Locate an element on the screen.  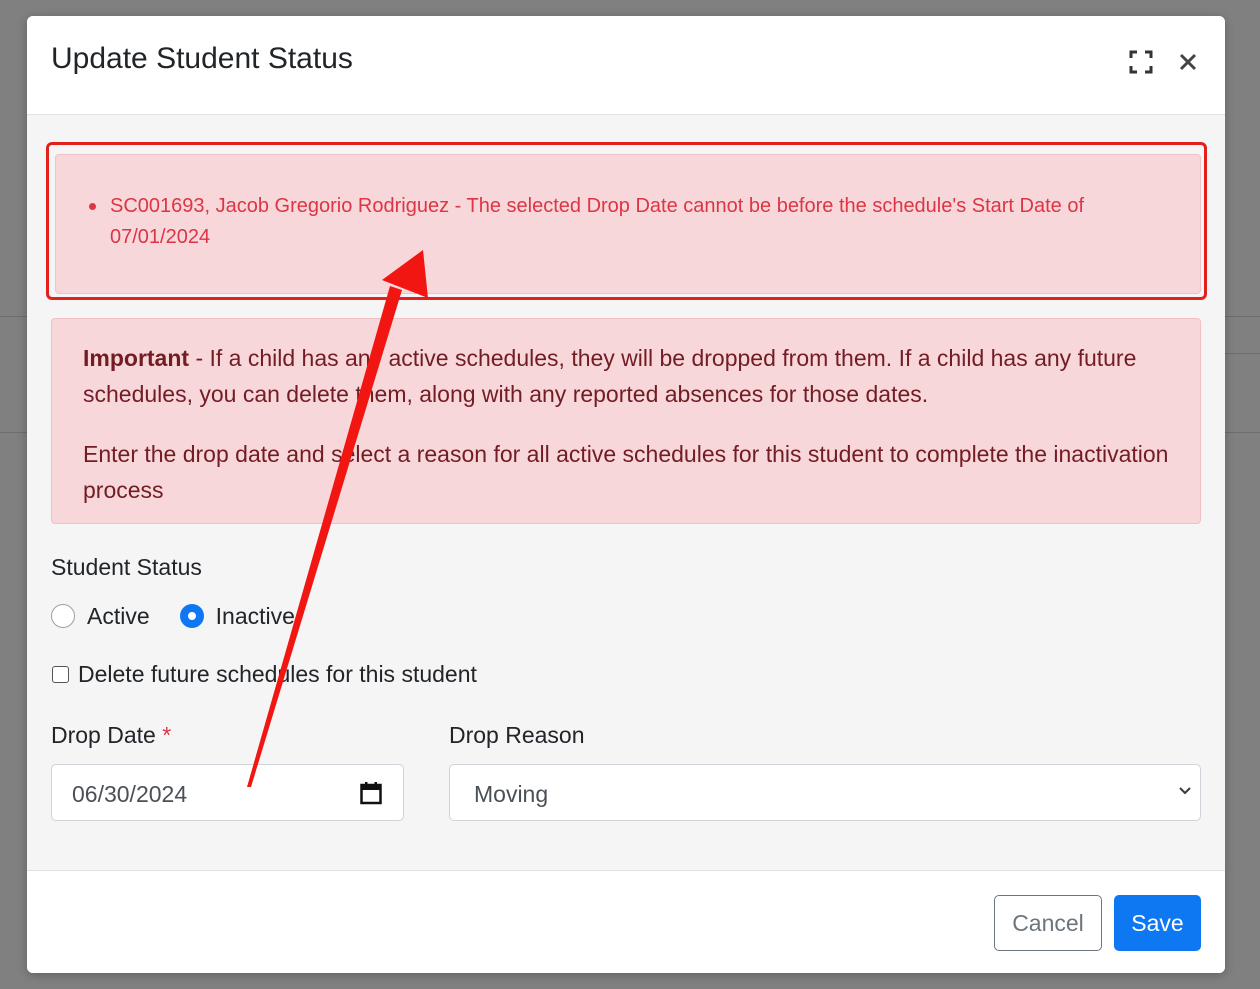
expand-icon is located at coordinates (1141, 62).